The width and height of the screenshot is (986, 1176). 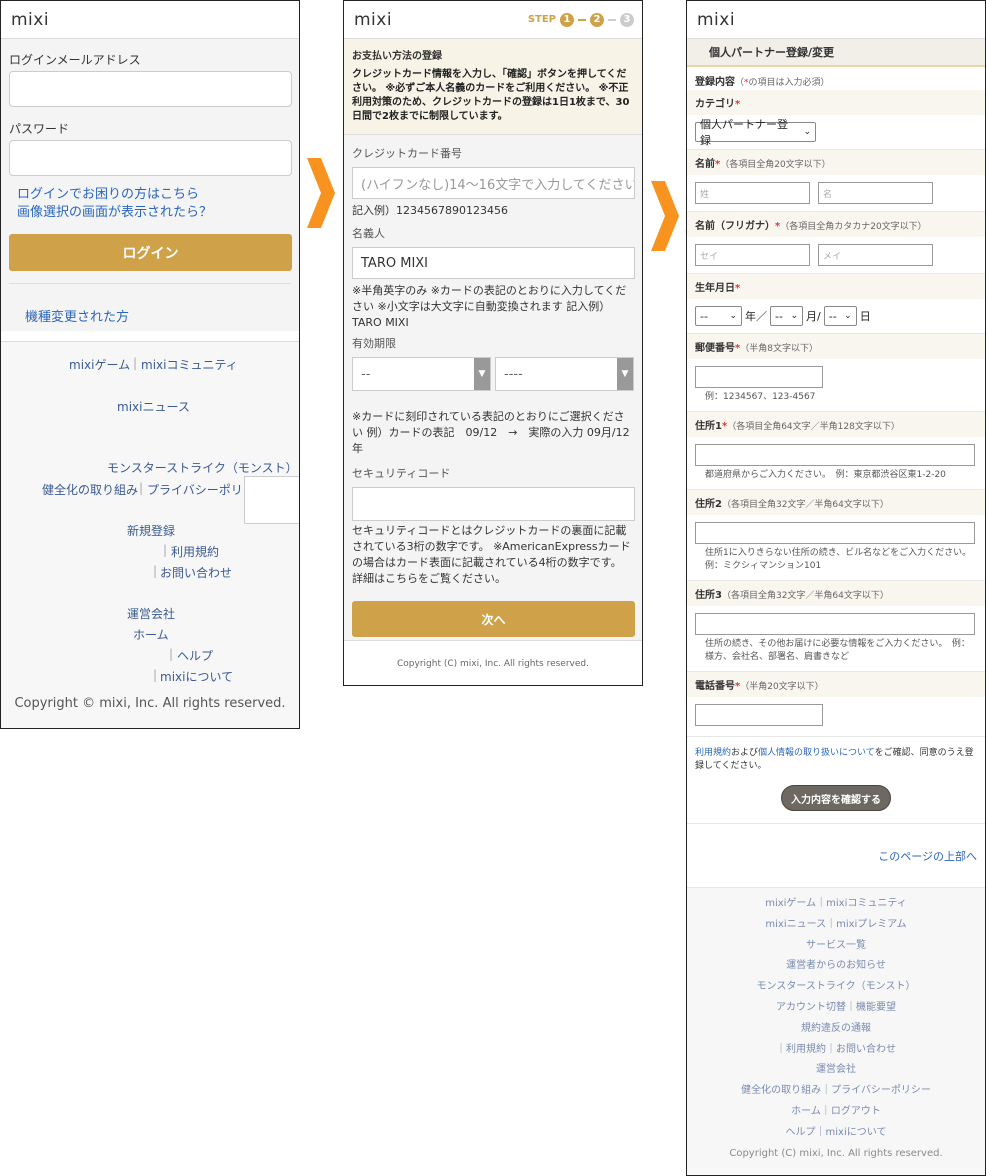 What do you see at coordinates (150, 252) in the screenshot?
I see `login-button: ログイン` at bounding box center [150, 252].